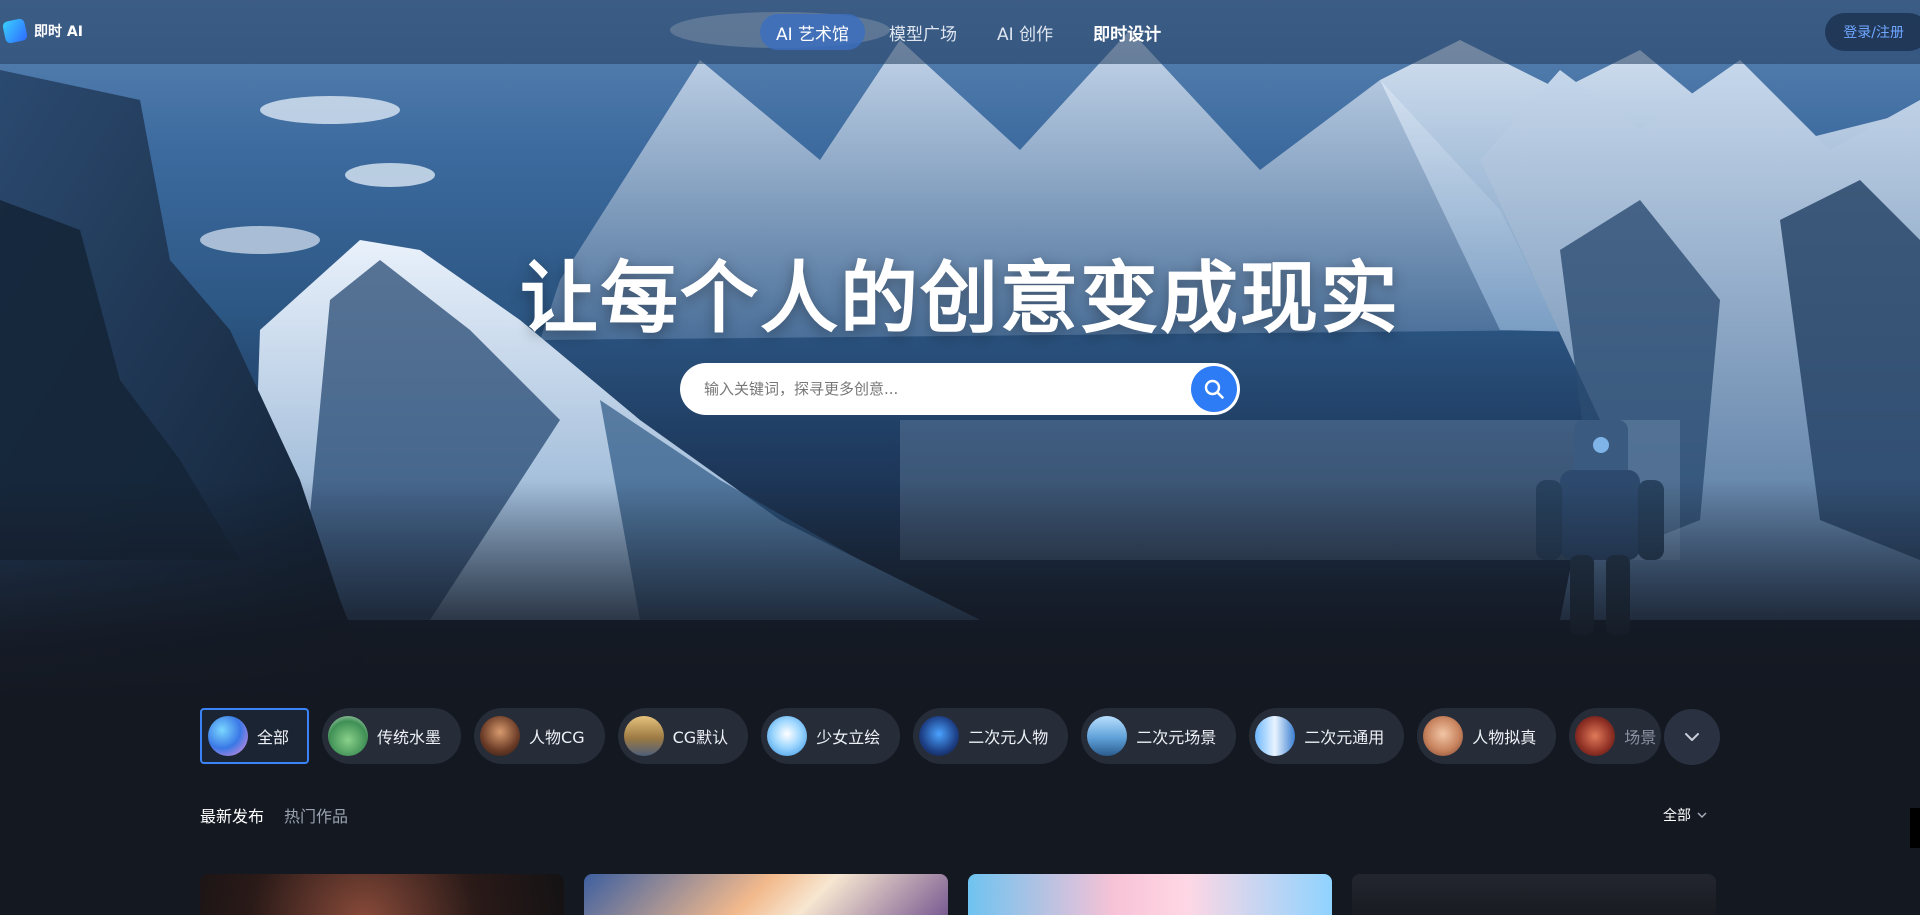 Image resolution: width=1920 pixels, height=915 pixels. What do you see at coordinates (557, 737) in the screenshot?
I see `category-label: 人物CG` at bounding box center [557, 737].